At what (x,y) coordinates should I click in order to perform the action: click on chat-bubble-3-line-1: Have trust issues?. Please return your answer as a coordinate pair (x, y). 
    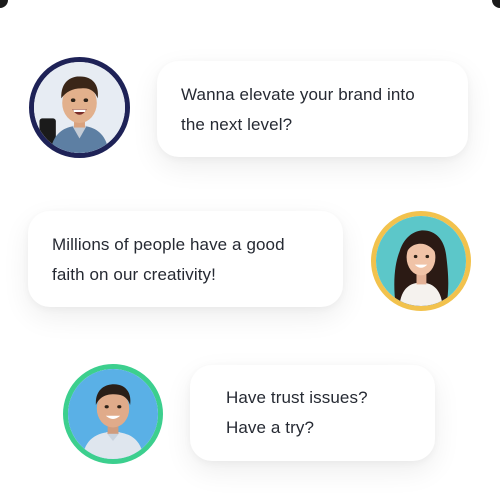
    Looking at the image, I should click on (297, 397).